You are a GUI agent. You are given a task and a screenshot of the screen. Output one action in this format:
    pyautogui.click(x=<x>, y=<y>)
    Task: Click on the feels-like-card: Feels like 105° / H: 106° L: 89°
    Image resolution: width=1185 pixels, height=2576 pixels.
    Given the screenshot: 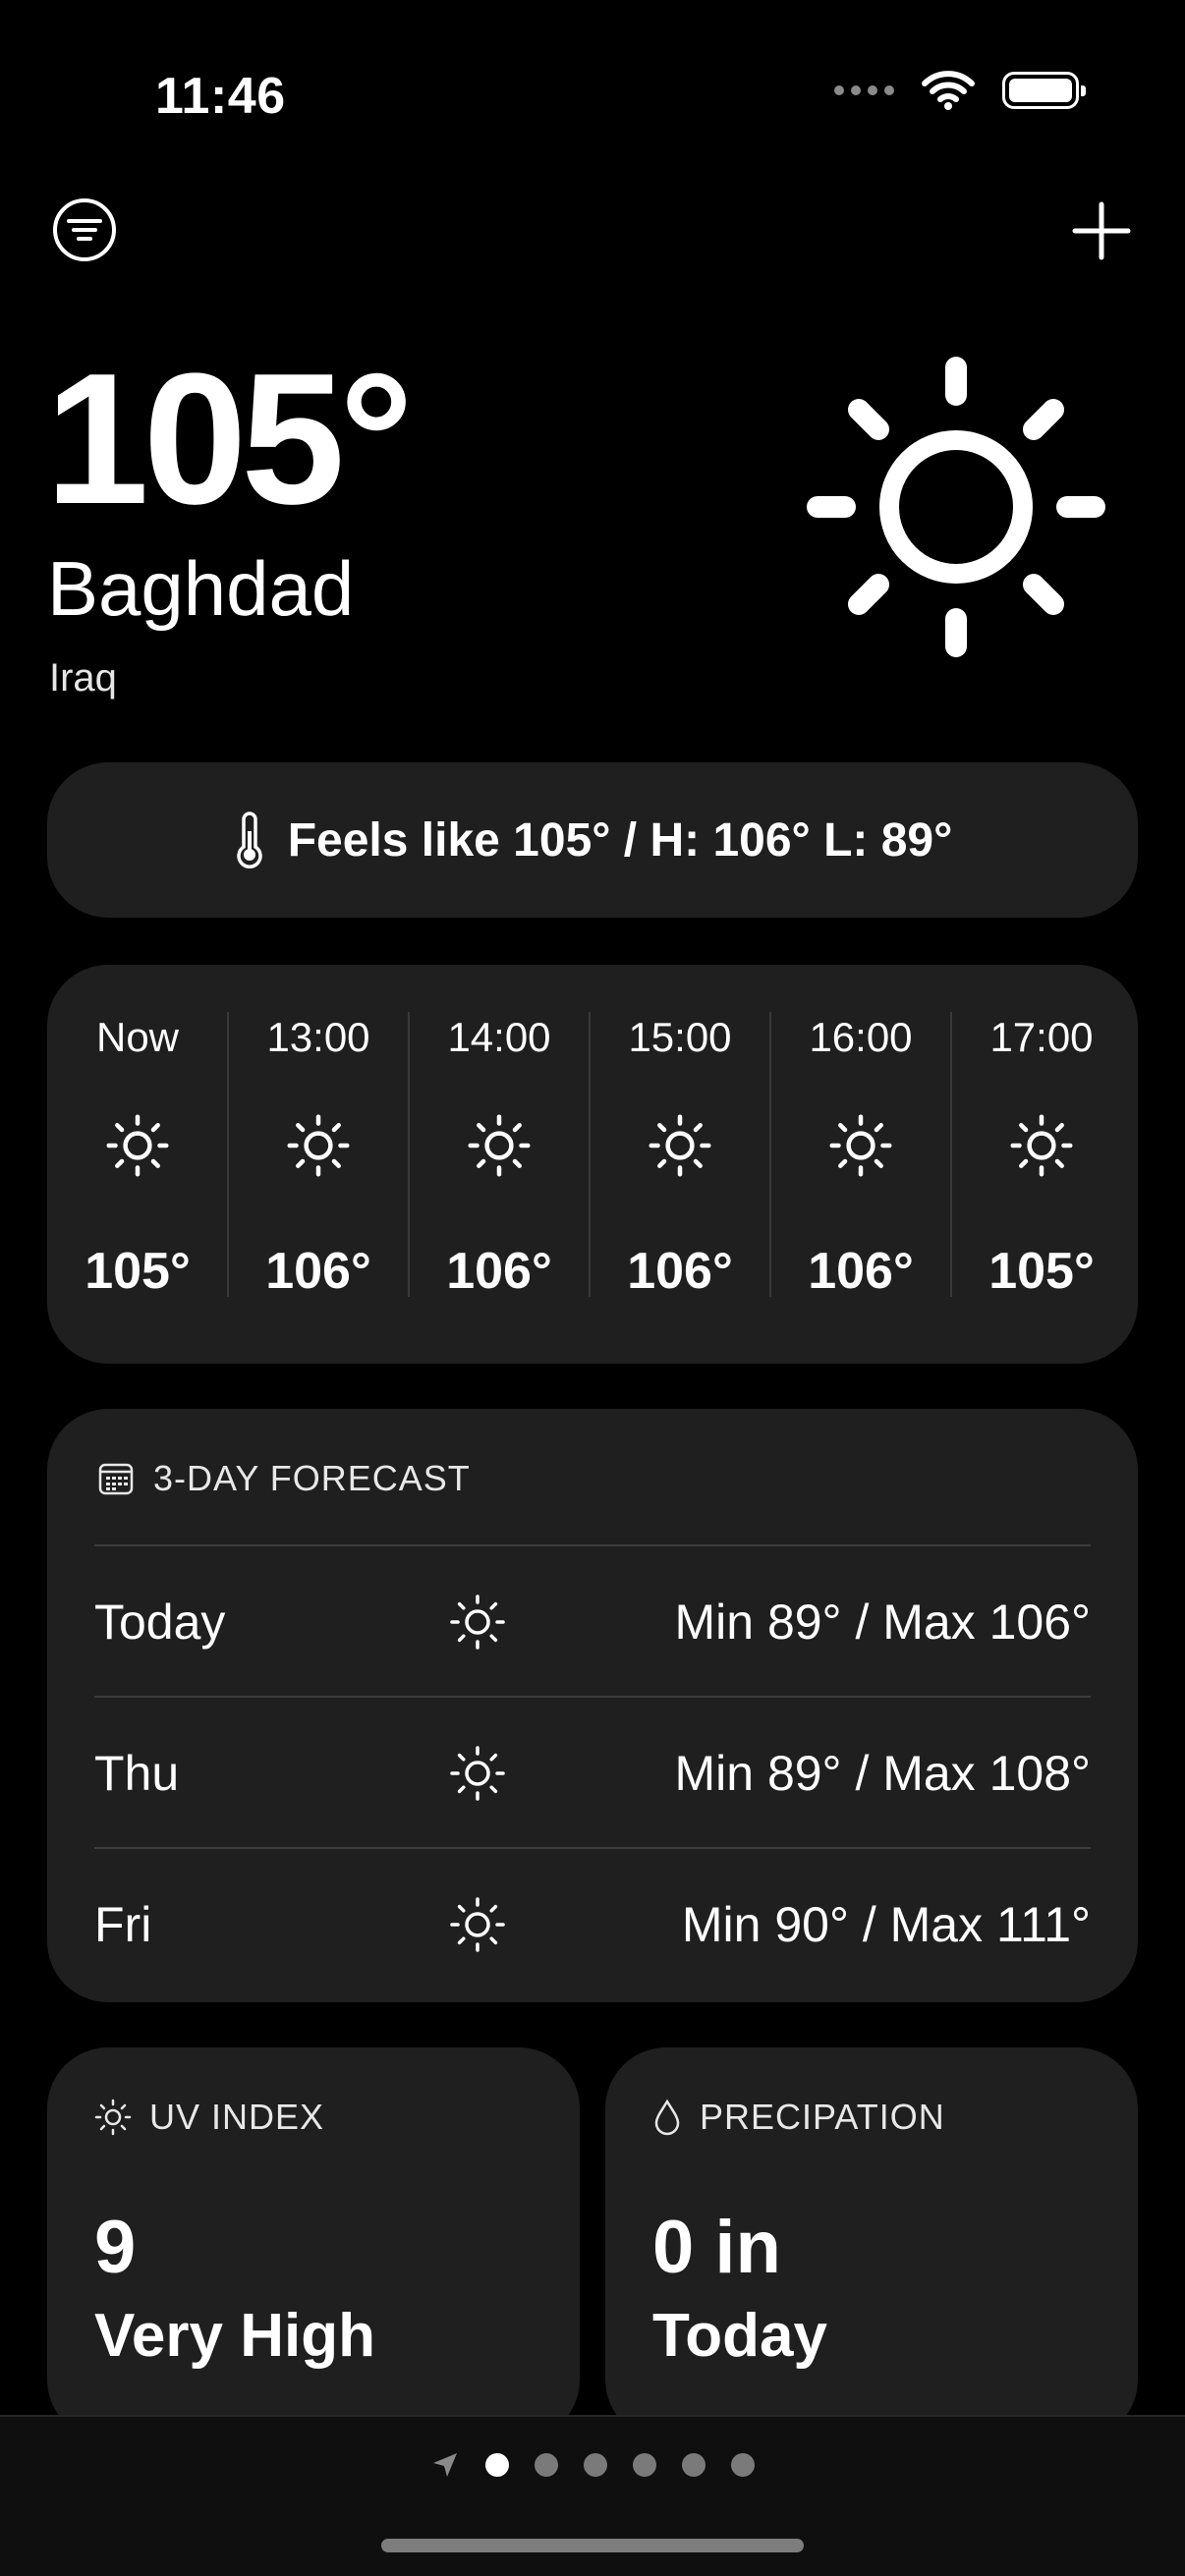 What is the action you would take?
    pyautogui.click(x=592, y=840)
    